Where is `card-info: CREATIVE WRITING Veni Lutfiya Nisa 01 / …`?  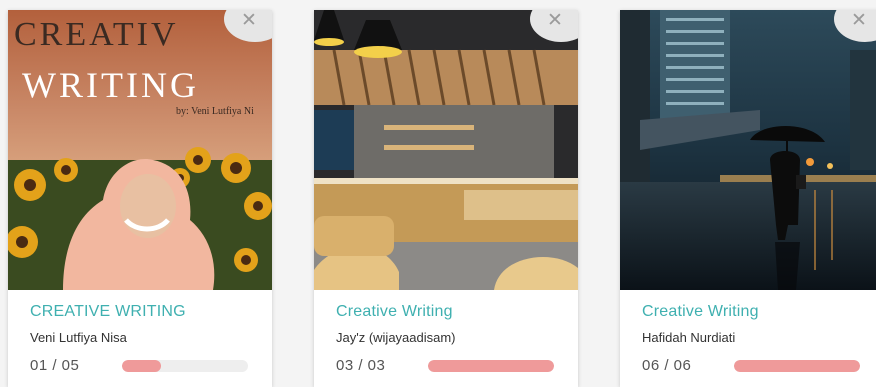
card-info: CREATIVE WRITING Veni Lutfiya Nisa 01 / … is located at coordinates (140, 338).